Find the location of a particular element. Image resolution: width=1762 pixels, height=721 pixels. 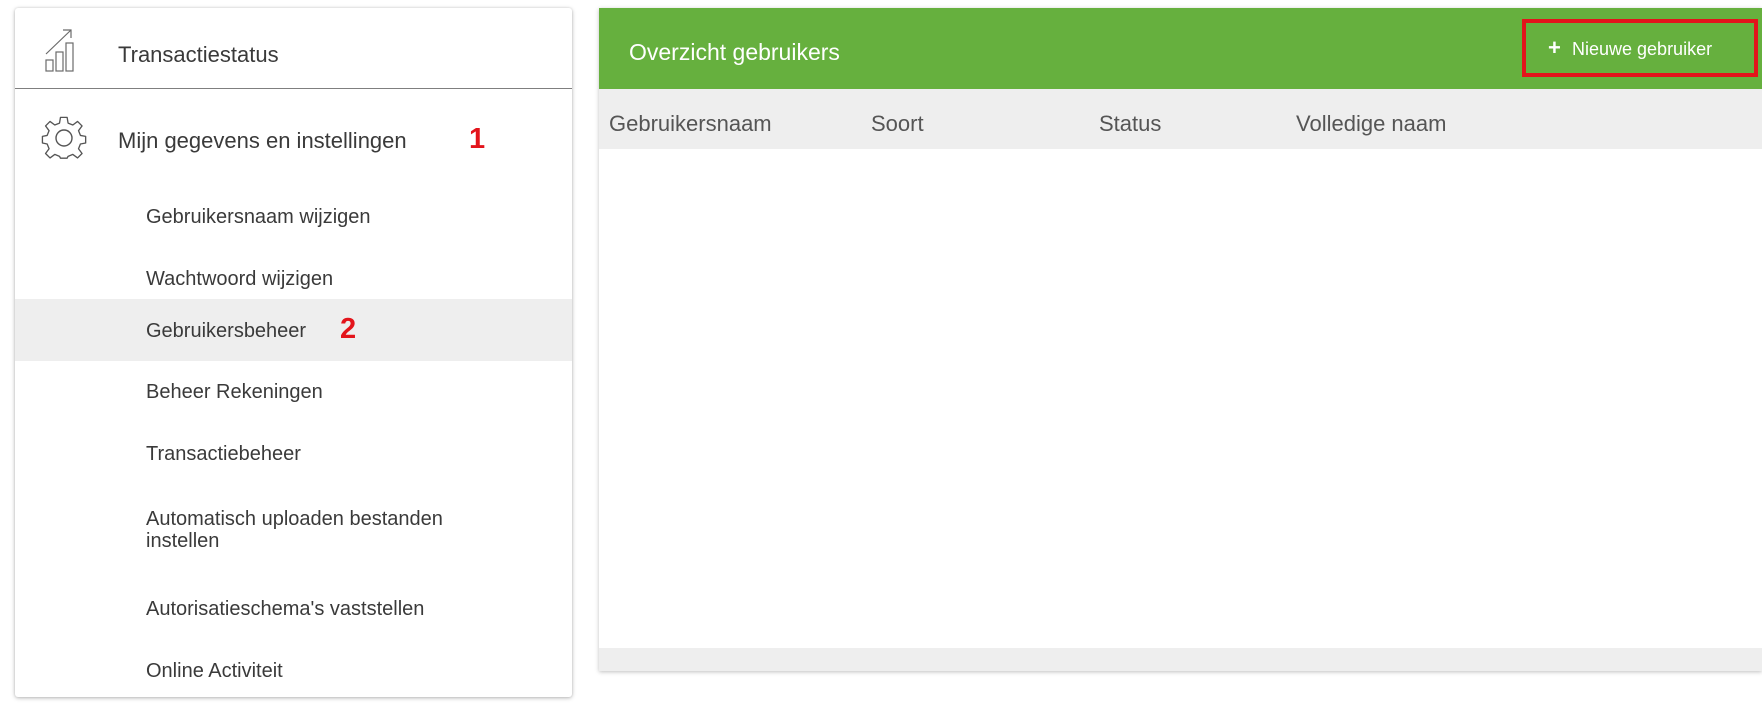

sidebar-item-label: Wachtwoord wijzigen is located at coordinates (240, 279).